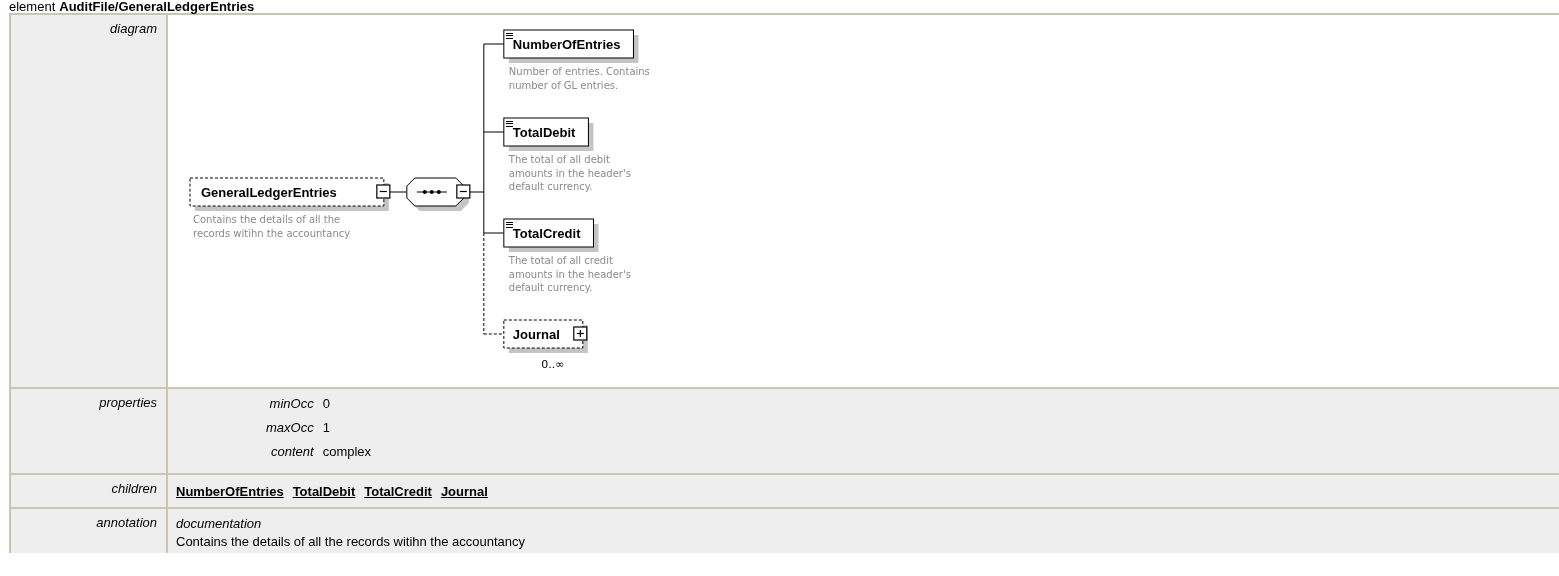 The image size is (1559, 576). What do you see at coordinates (569, 274) in the screenshot?
I see `element-description: The total of all credit amounts in the header's default currency.` at bounding box center [569, 274].